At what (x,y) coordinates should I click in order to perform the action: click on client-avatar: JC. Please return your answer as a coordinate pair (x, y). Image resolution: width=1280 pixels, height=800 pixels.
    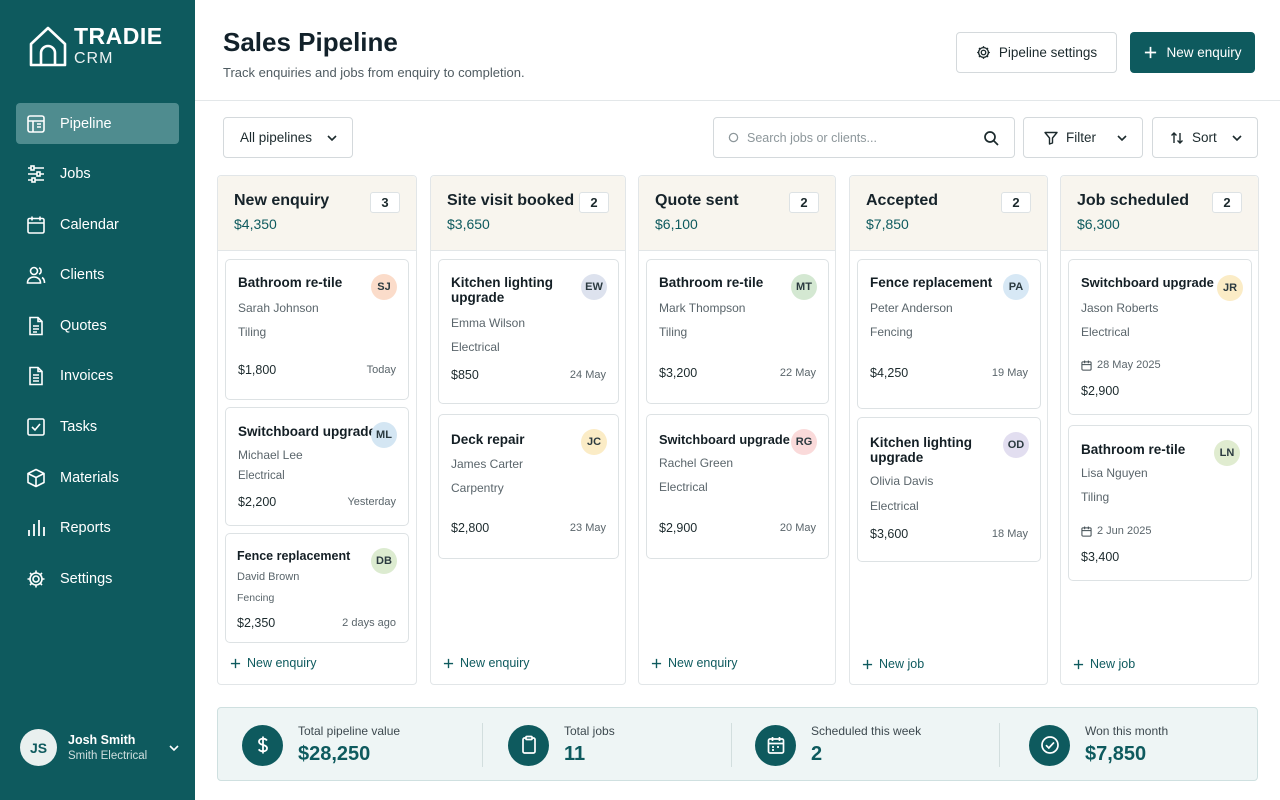
    Looking at the image, I should click on (594, 442).